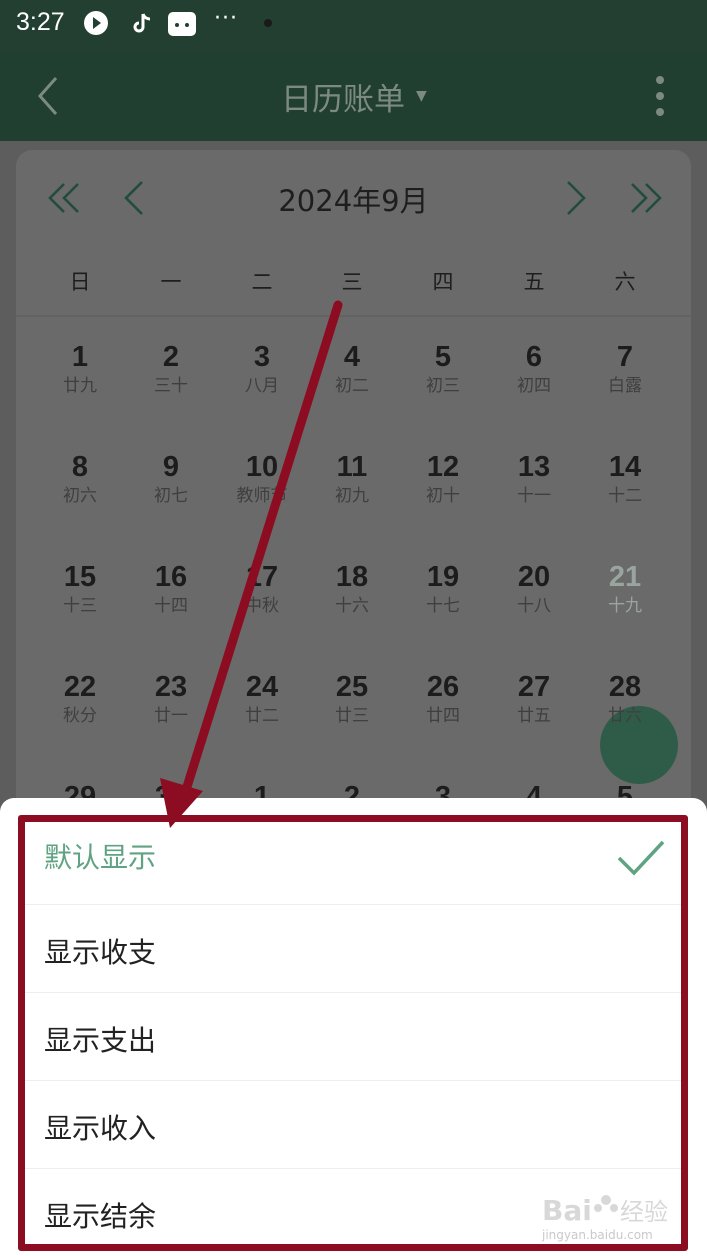 The image size is (707, 1256). I want to click on day-number: 18, so click(352, 577).